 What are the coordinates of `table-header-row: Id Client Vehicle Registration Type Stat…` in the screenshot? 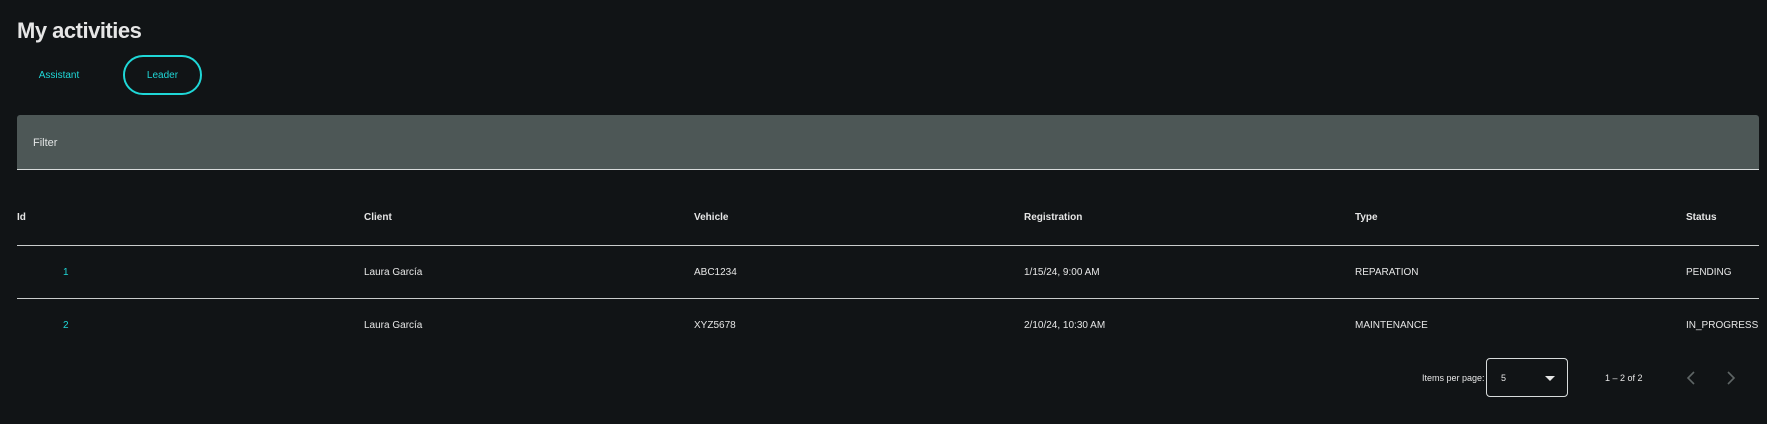 It's located at (888, 218).